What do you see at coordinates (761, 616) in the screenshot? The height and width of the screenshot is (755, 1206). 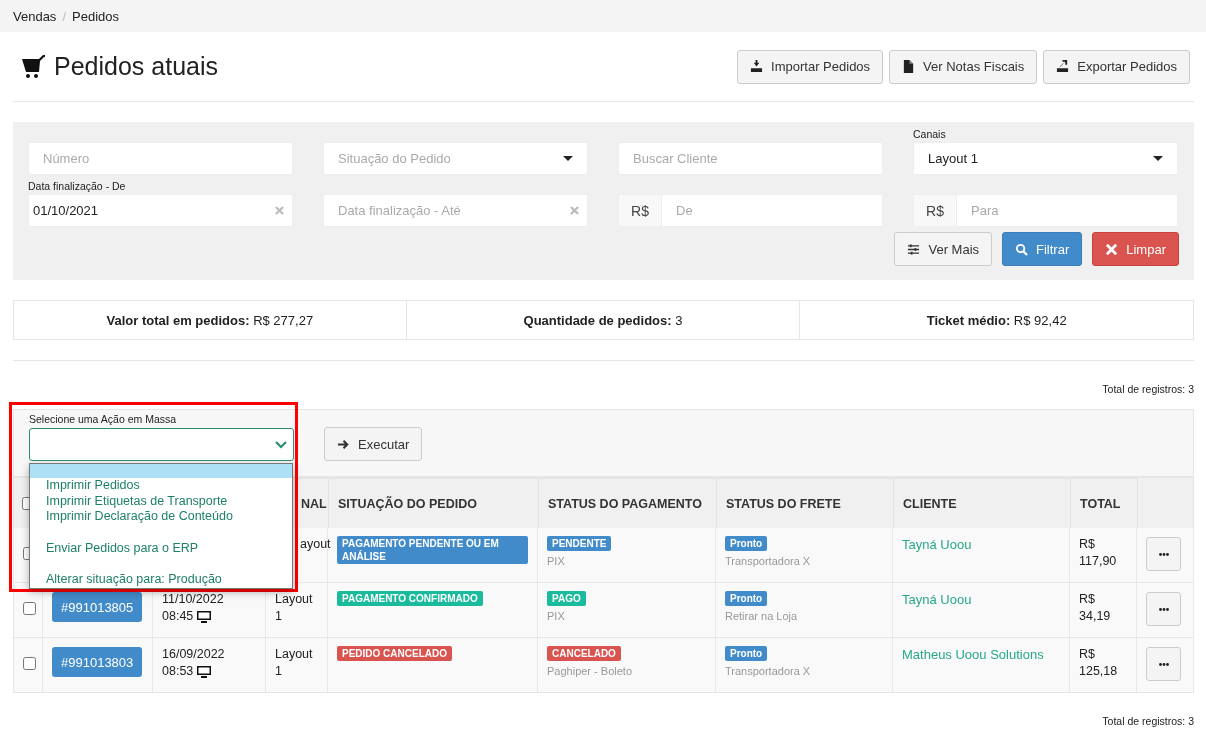 I see `shipping-method: Retirar na Loja` at bounding box center [761, 616].